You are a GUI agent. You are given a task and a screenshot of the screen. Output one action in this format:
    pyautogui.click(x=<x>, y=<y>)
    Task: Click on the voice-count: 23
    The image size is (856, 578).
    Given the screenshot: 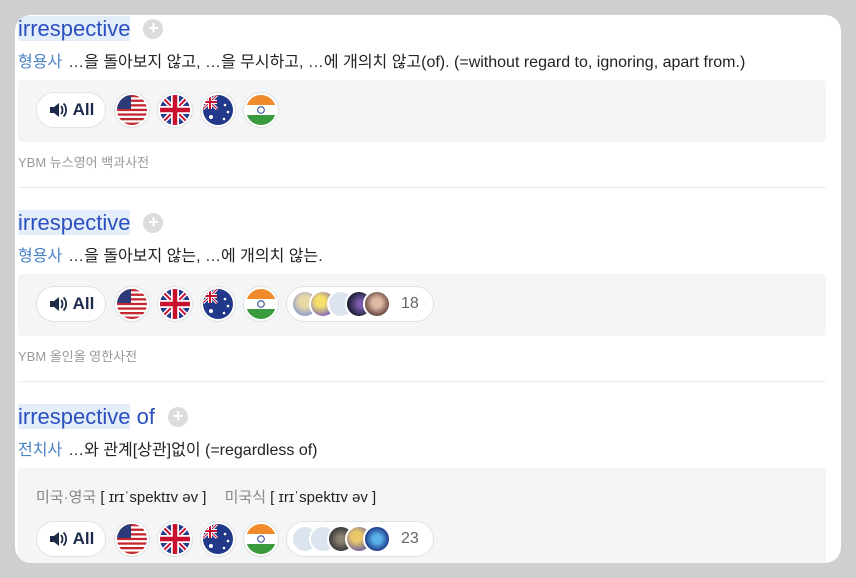 What is the action you would take?
    pyautogui.click(x=410, y=538)
    